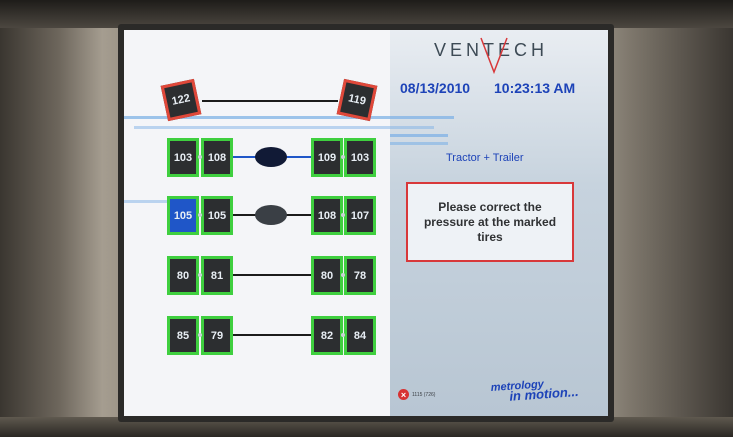  I want to click on status-indicator: × 1115 (726), so click(416, 394).